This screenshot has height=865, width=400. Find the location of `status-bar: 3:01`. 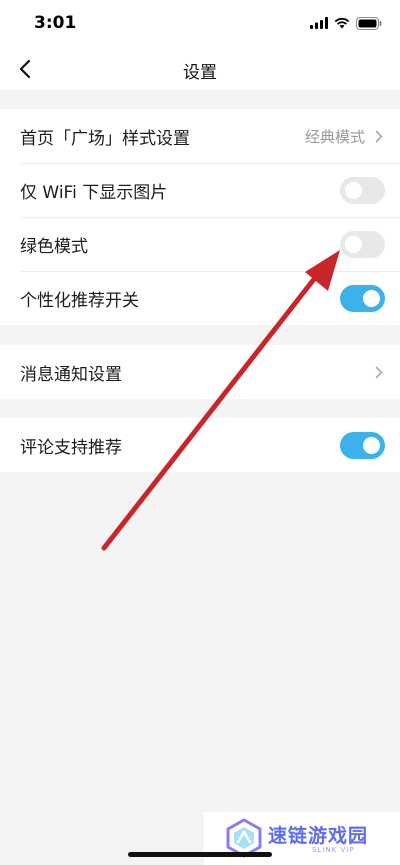

status-bar: 3:01 is located at coordinates (200, 24).